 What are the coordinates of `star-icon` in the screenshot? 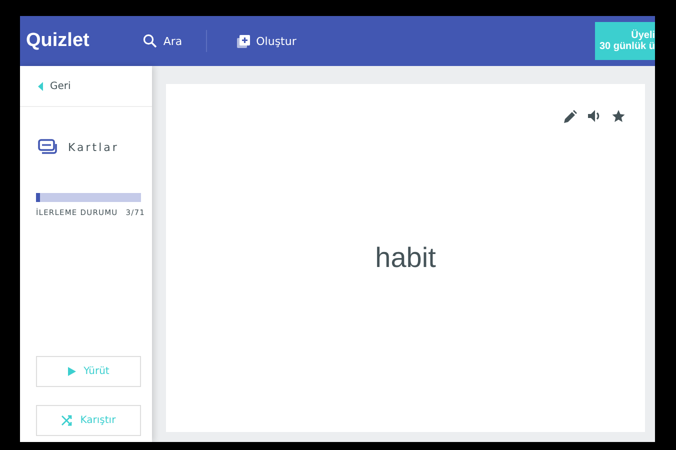 It's located at (618, 116).